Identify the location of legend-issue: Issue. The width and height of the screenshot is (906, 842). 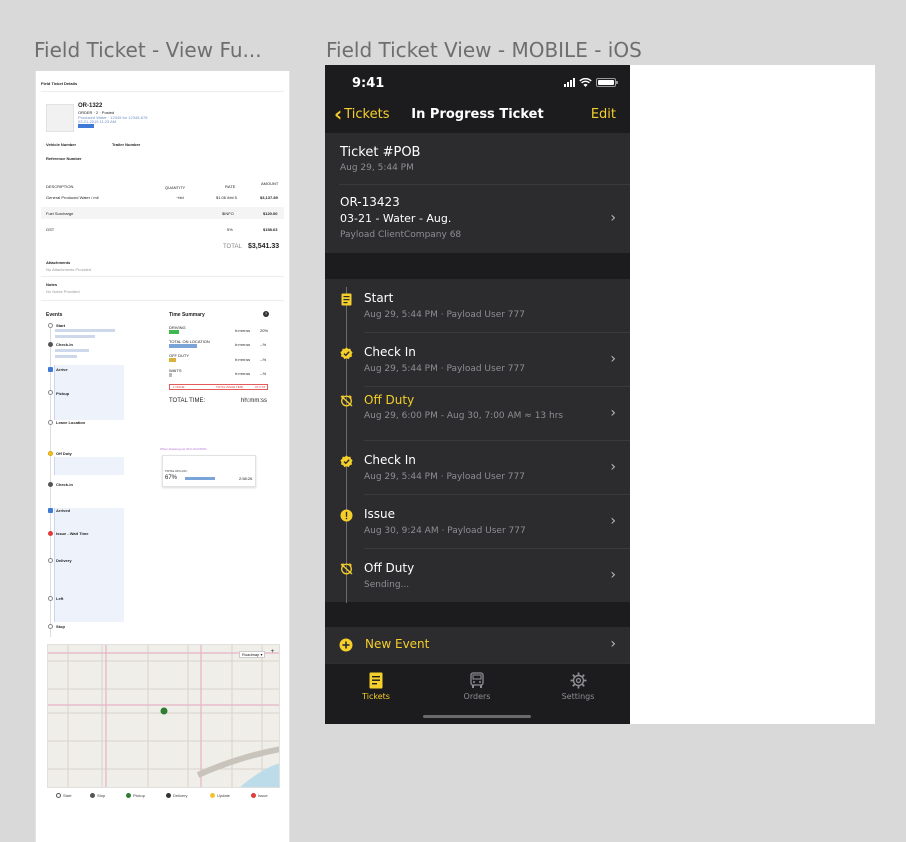
(259, 796).